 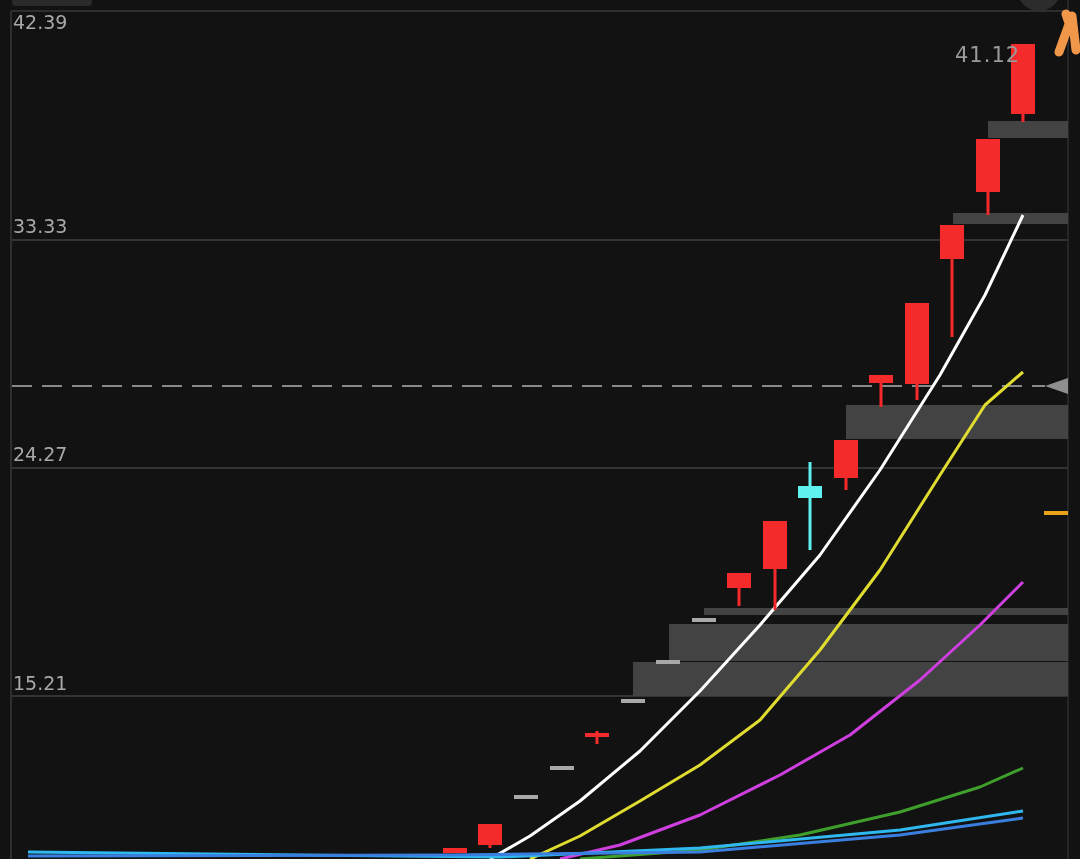 I want to click on price-marker-icon, so click(x=1056, y=386).